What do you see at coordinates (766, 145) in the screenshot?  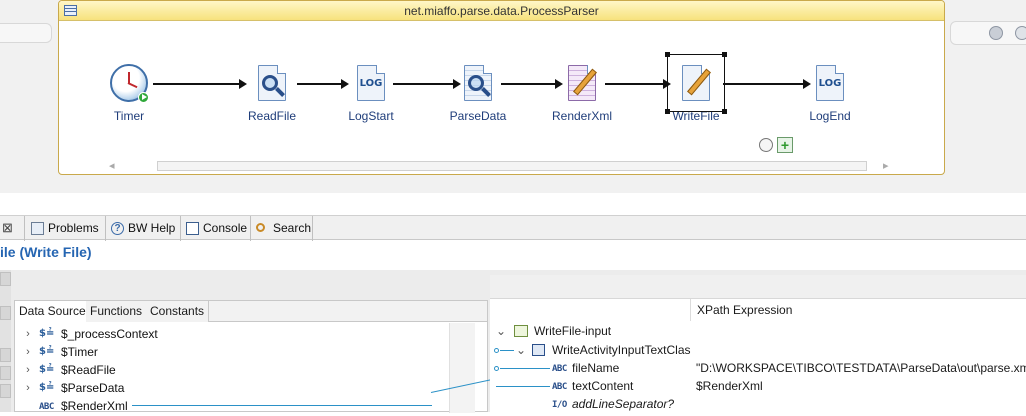 I see `transition-link-icon` at bounding box center [766, 145].